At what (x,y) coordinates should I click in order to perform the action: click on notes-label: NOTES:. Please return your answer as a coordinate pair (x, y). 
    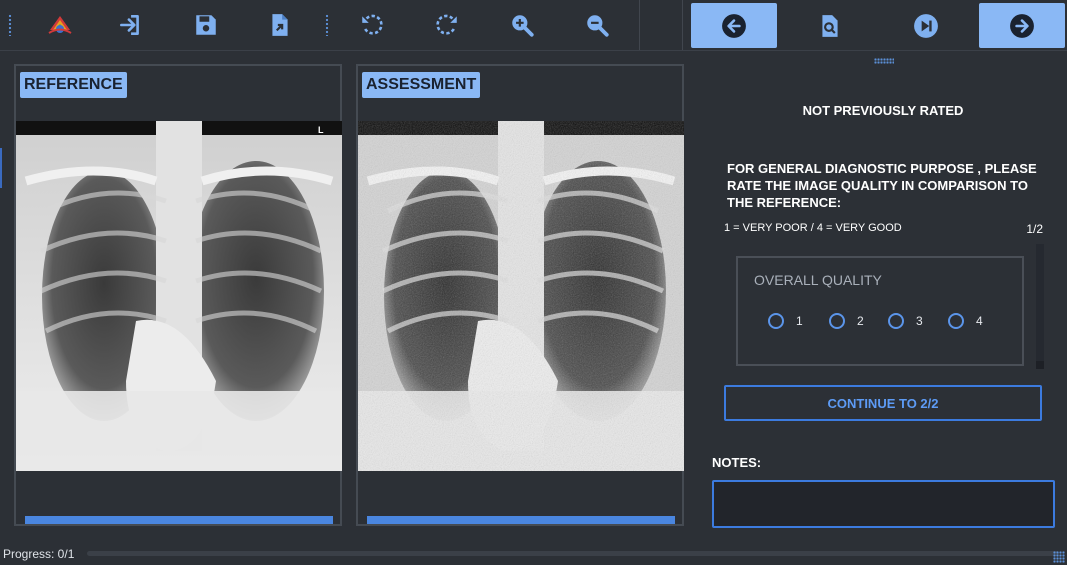
    Looking at the image, I should click on (737, 462).